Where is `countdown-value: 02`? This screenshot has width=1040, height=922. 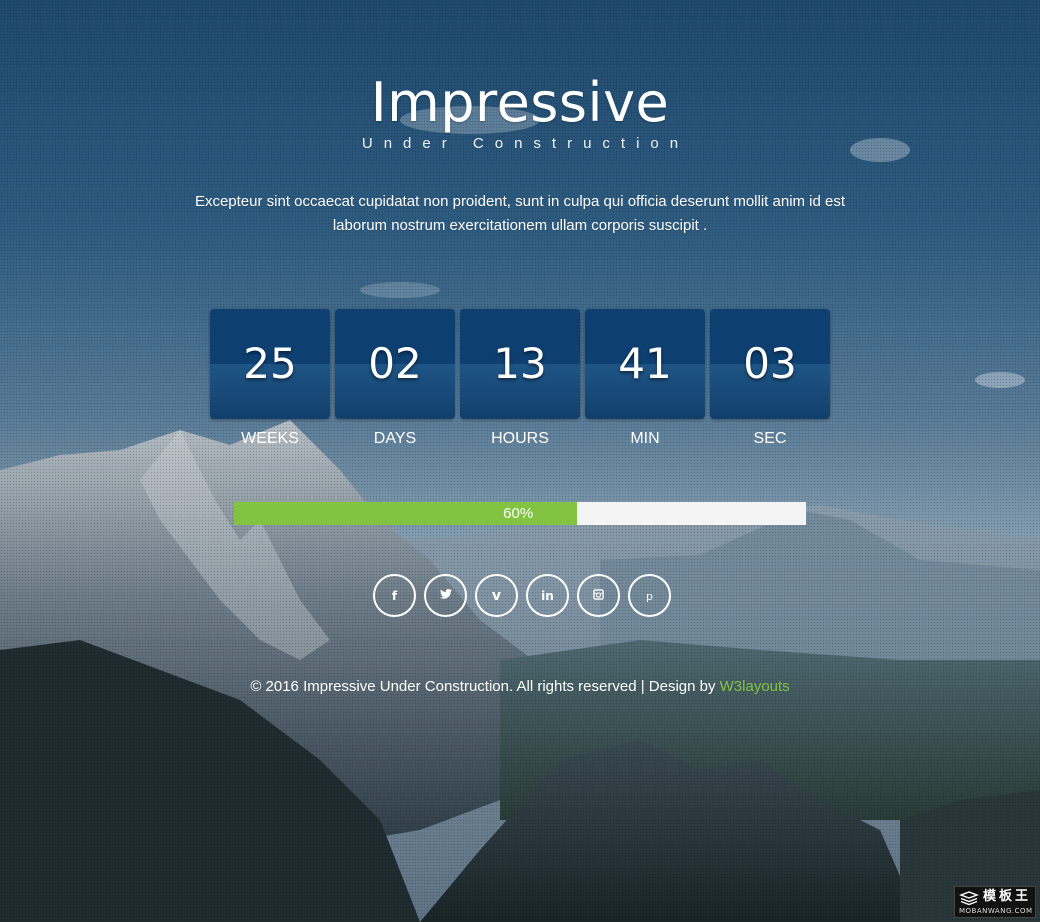
countdown-value: 02 is located at coordinates (395, 363).